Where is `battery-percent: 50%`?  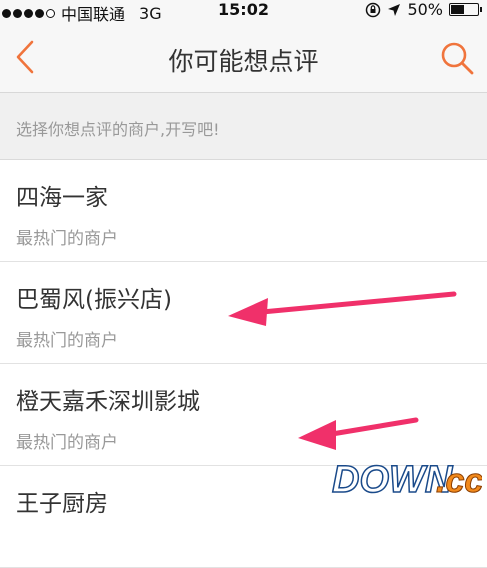 battery-percent: 50% is located at coordinates (425, 9).